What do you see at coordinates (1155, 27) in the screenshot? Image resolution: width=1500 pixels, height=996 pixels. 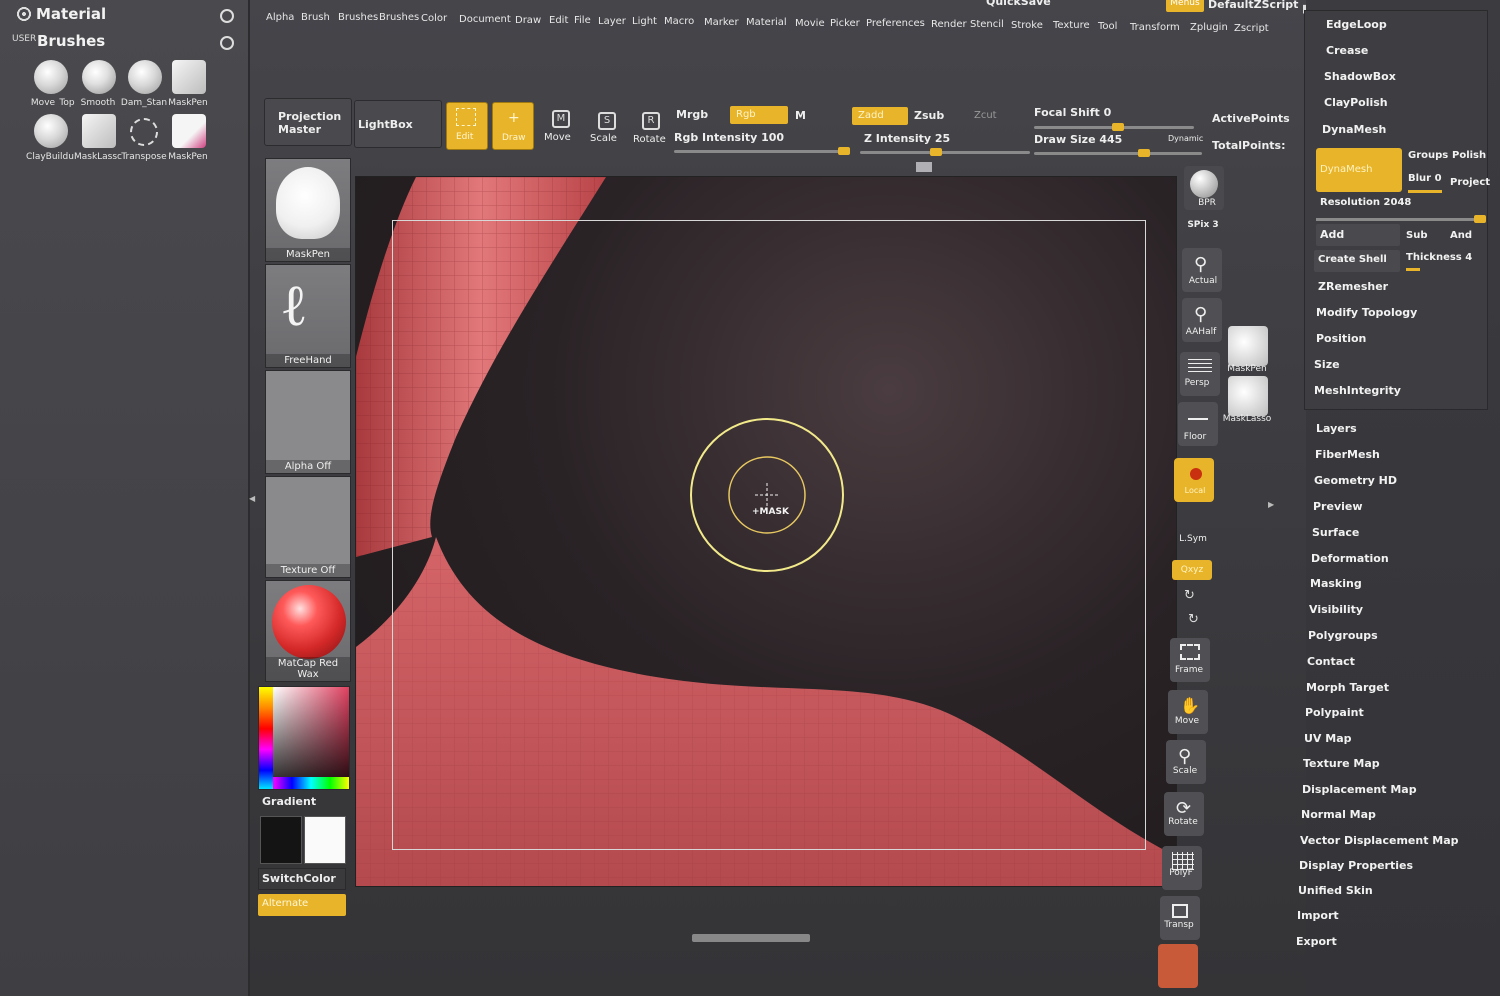 I see `menu-transform: Transform` at bounding box center [1155, 27].